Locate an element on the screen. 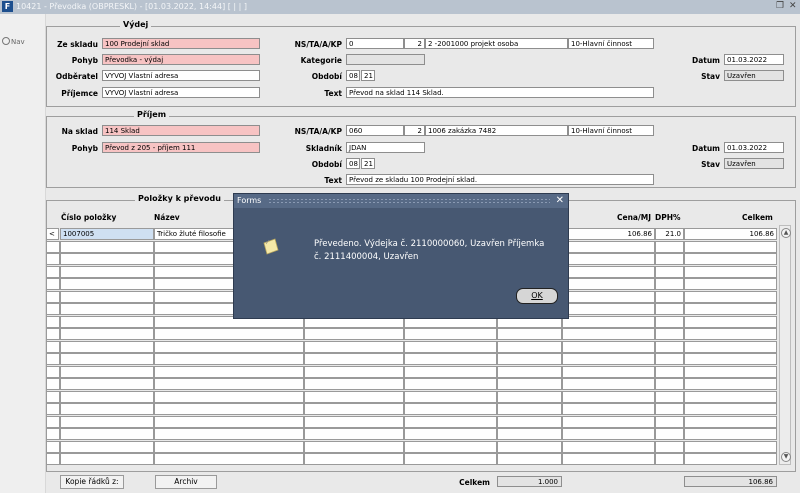  vydej-ns-field-1: 0 is located at coordinates (375, 43).